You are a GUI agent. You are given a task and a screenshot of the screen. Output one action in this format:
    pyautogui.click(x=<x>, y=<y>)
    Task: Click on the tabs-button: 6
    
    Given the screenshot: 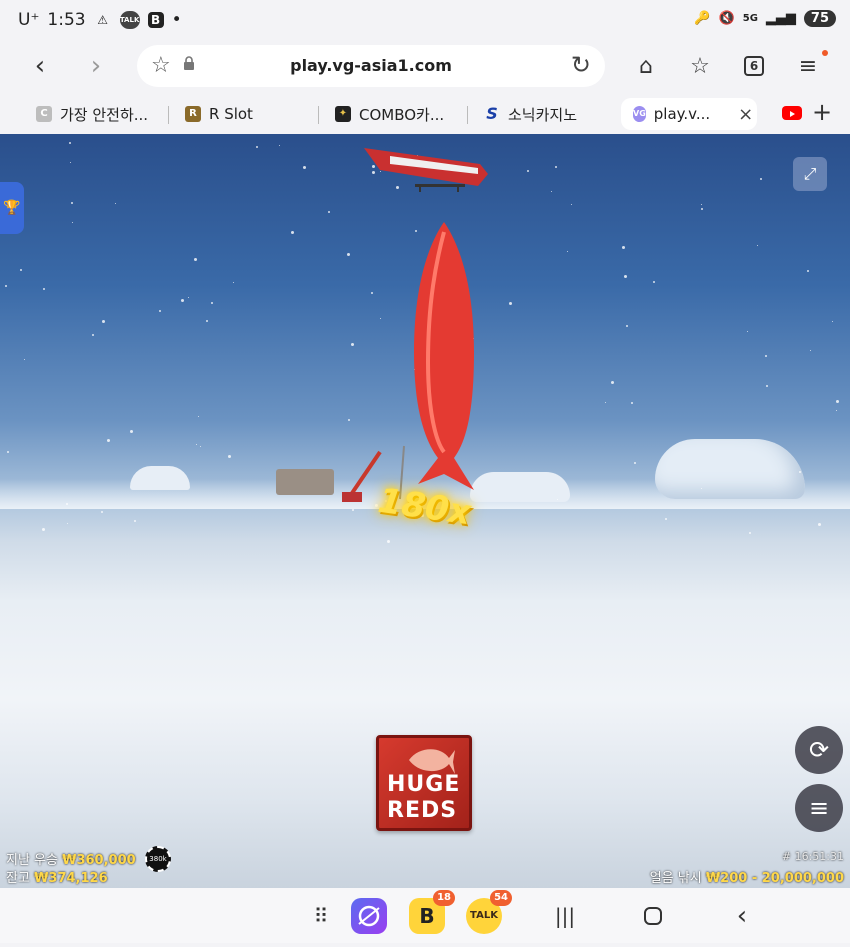 What is the action you would take?
    pyautogui.click(x=754, y=66)
    